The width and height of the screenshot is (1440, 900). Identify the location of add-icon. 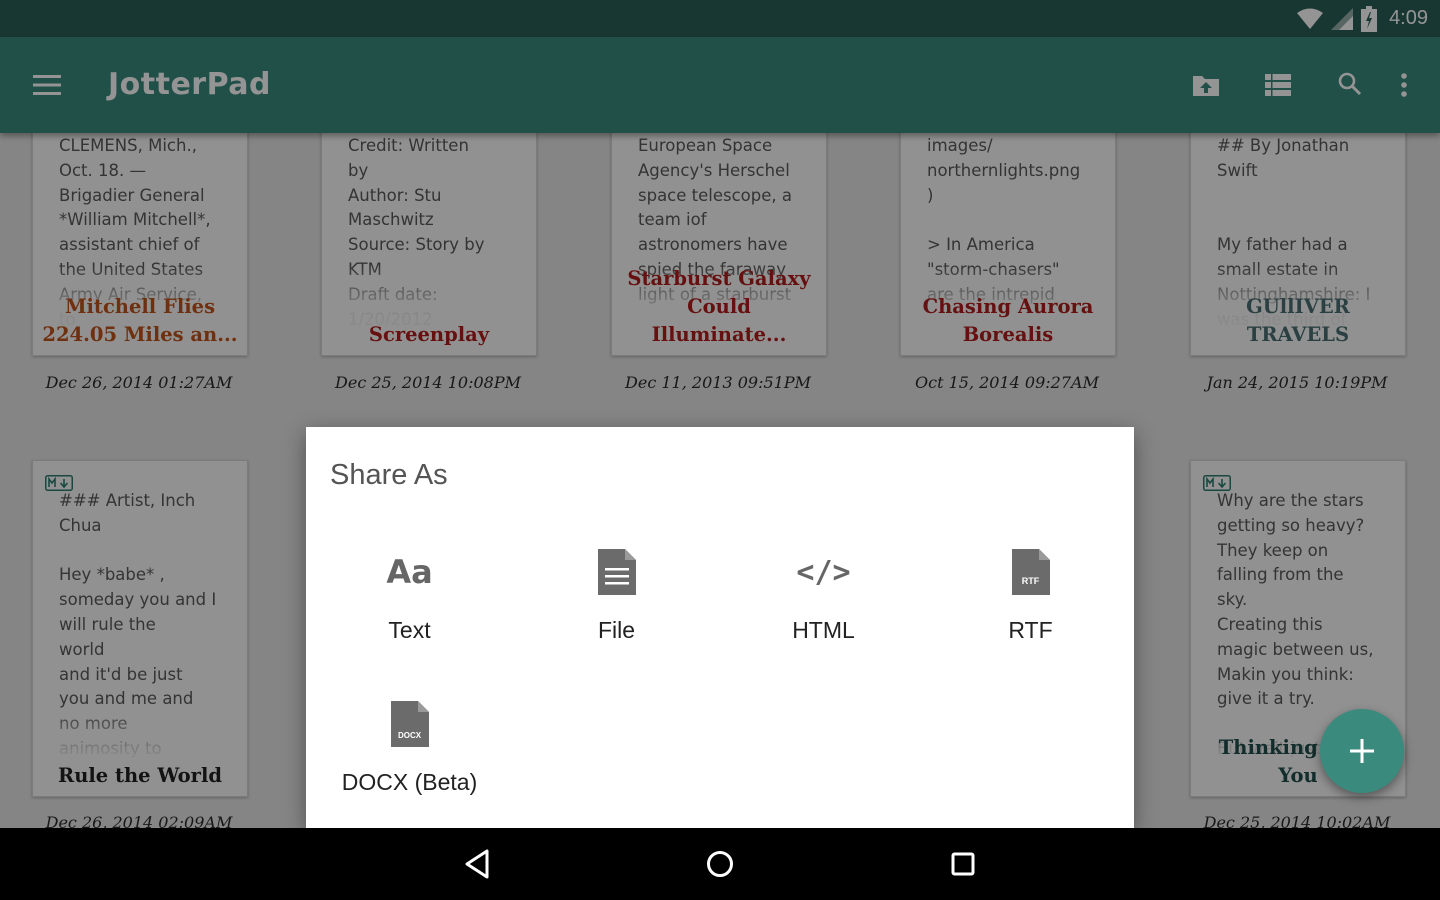
(1362, 751).